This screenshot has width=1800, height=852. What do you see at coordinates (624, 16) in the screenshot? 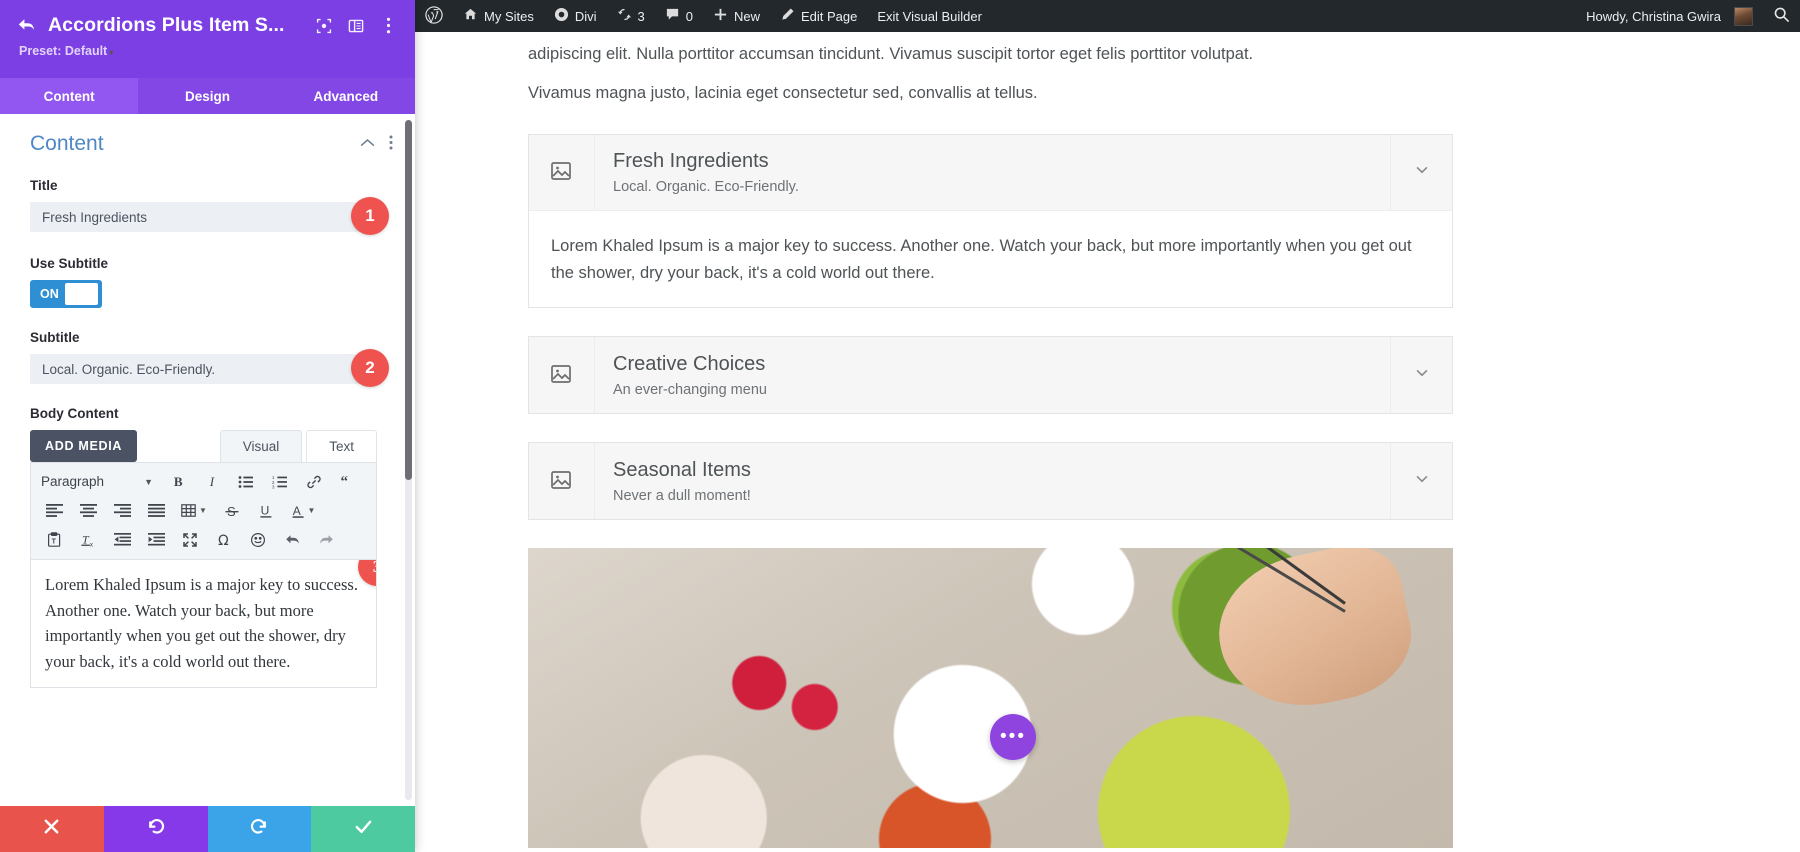
I see `updates-icon` at bounding box center [624, 16].